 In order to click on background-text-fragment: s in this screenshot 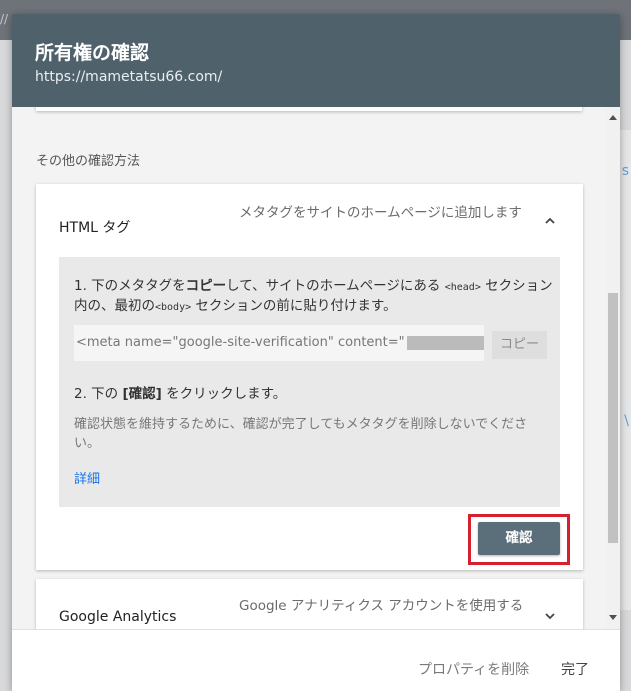, I will do `click(625, 171)`.